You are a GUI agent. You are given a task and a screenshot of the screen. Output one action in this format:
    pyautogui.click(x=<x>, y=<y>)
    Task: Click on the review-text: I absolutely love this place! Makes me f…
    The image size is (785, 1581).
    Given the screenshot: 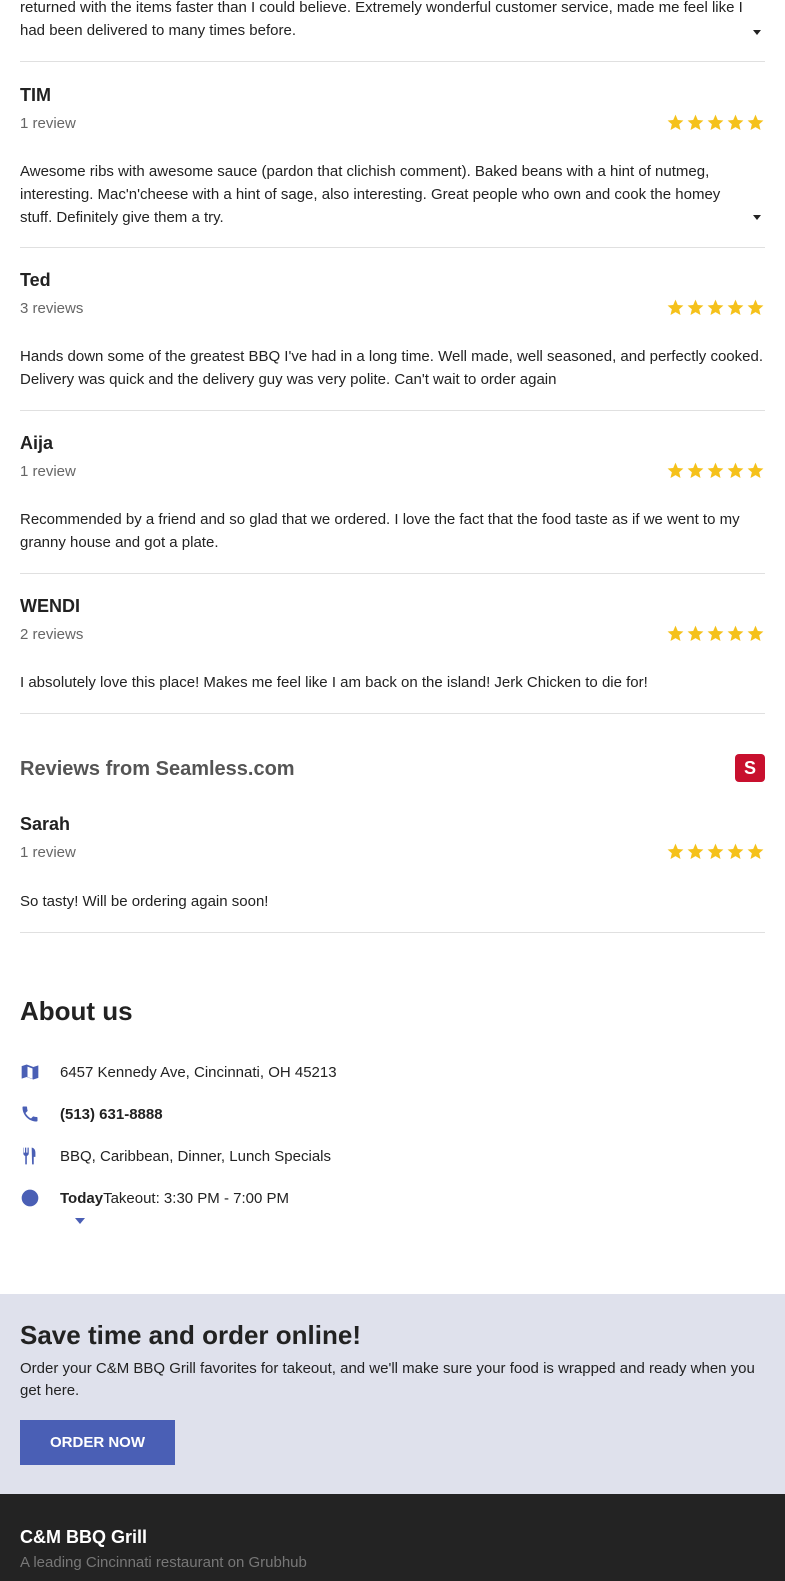 What is the action you would take?
    pyautogui.click(x=334, y=682)
    